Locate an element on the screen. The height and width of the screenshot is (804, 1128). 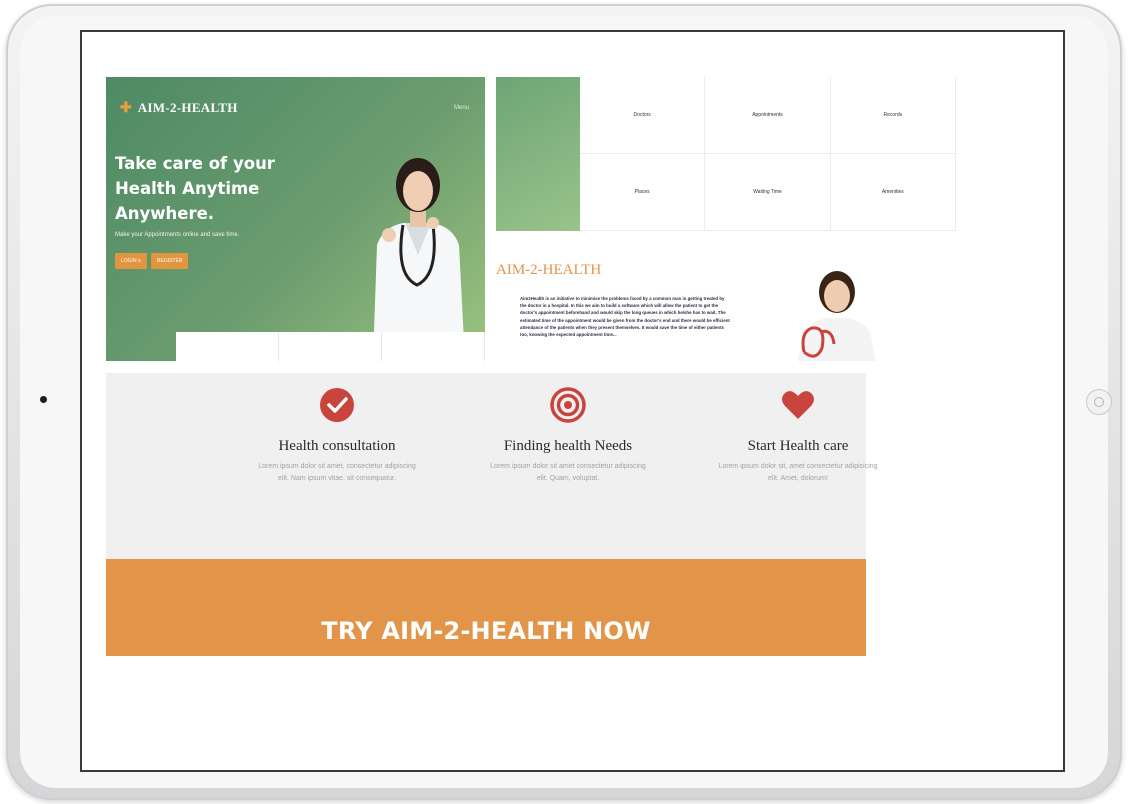
heart-icon is located at coordinates (798, 405).